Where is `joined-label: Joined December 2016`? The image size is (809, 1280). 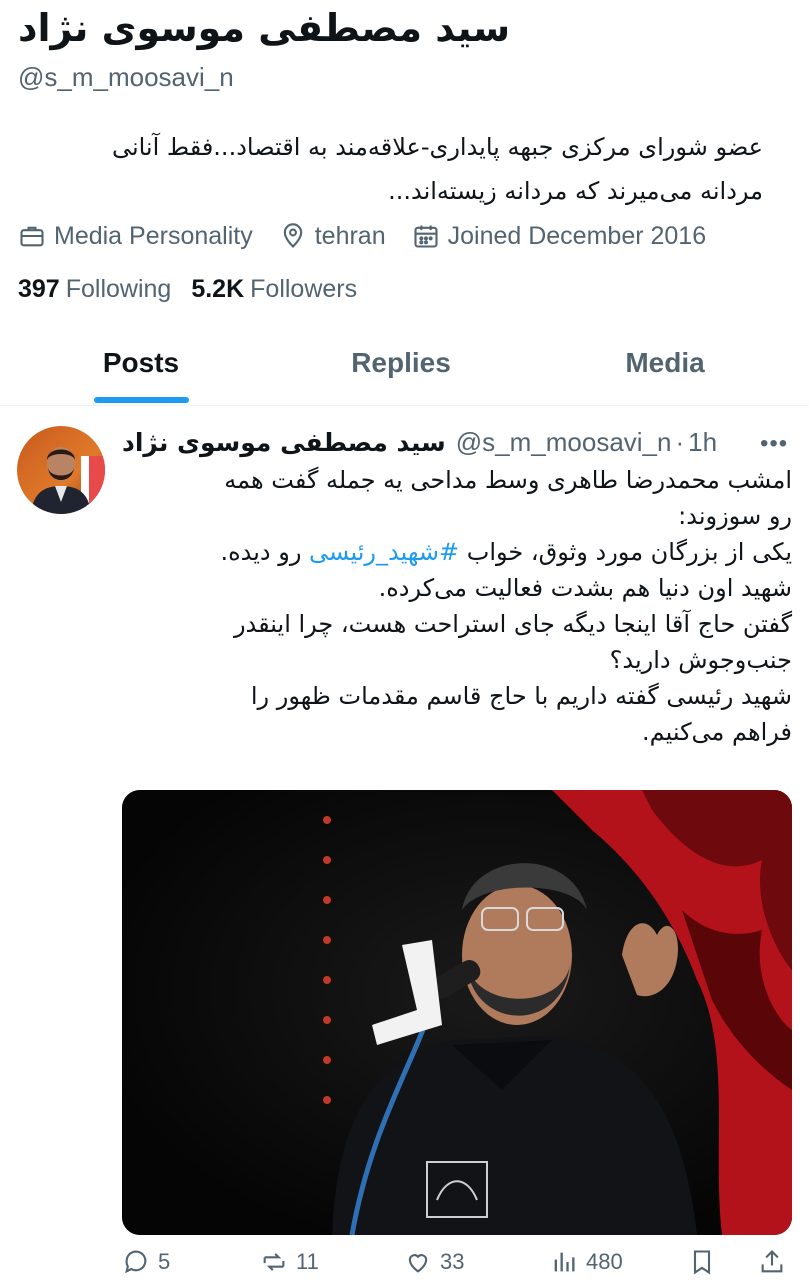
joined-label: Joined December 2016 is located at coordinates (577, 235).